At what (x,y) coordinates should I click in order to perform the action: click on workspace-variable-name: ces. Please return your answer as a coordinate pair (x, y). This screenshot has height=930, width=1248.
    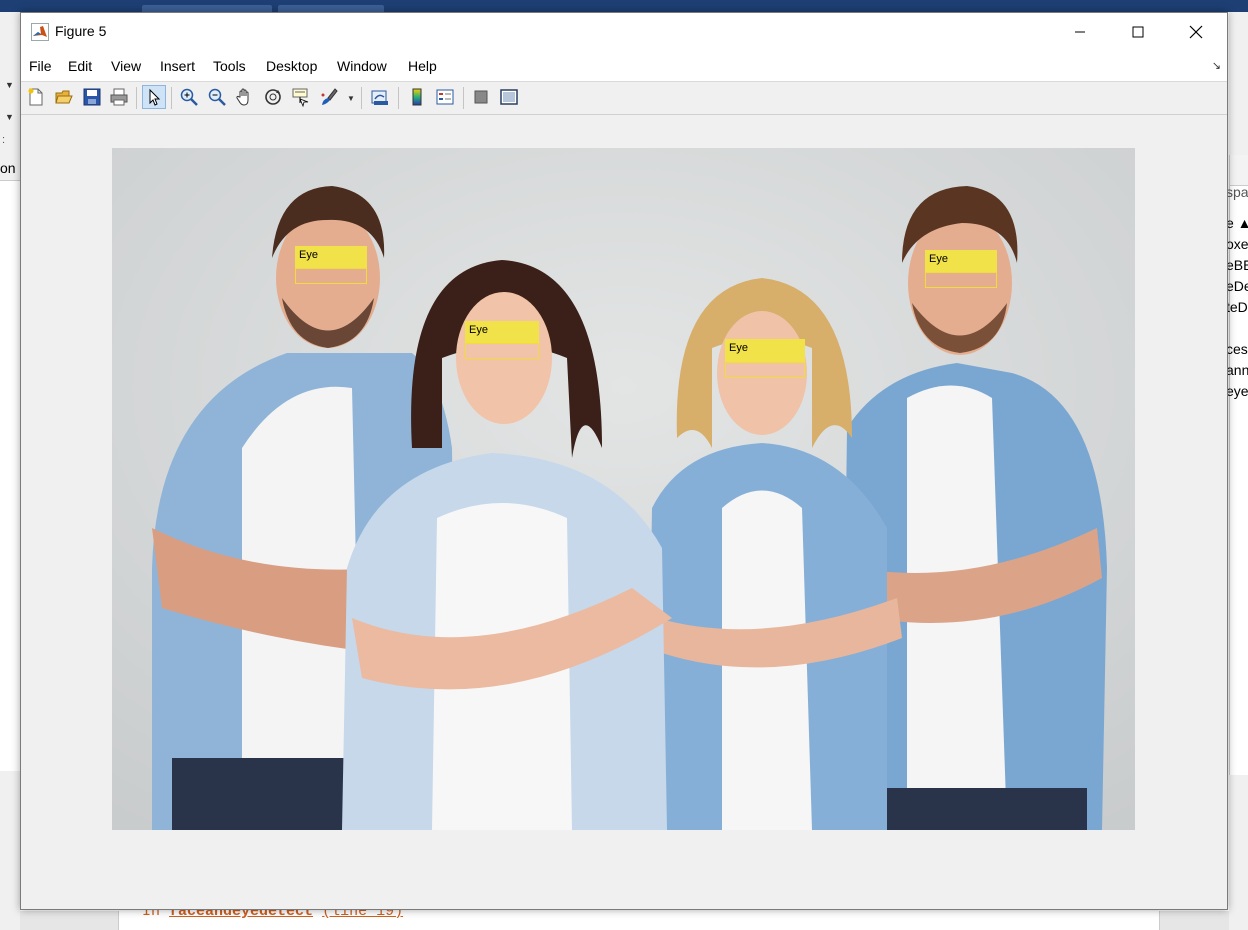
    Looking at the image, I should click on (1237, 349).